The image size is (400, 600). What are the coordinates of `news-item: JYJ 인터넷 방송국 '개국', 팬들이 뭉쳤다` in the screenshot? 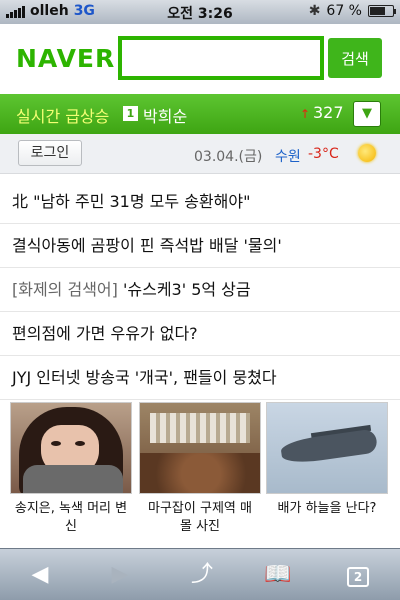 It's located at (200, 378).